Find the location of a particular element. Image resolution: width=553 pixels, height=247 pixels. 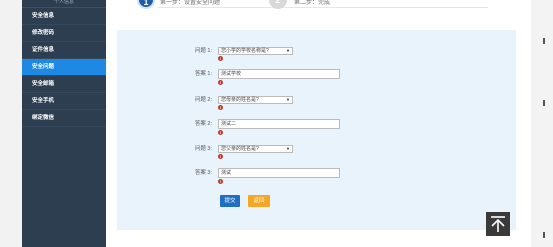

answer2-label: 答案 2: is located at coordinates (203, 124).